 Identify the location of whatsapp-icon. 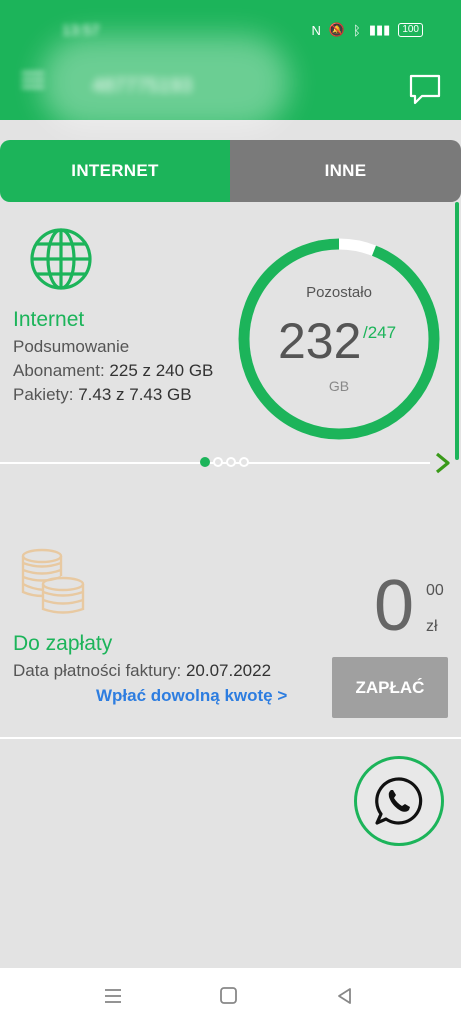
(399, 801).